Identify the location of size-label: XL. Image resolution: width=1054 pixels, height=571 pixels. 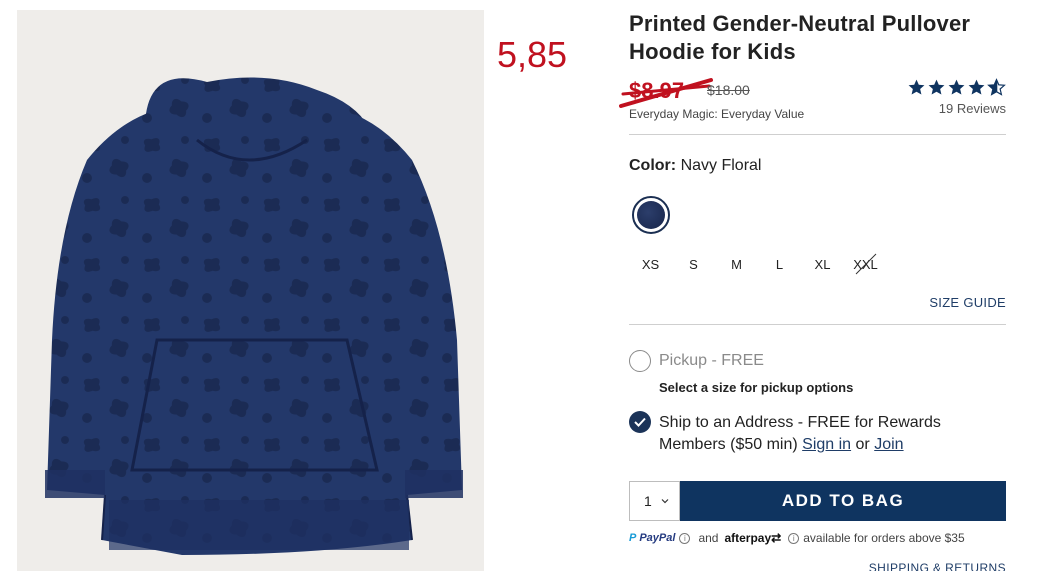
(822, 264).